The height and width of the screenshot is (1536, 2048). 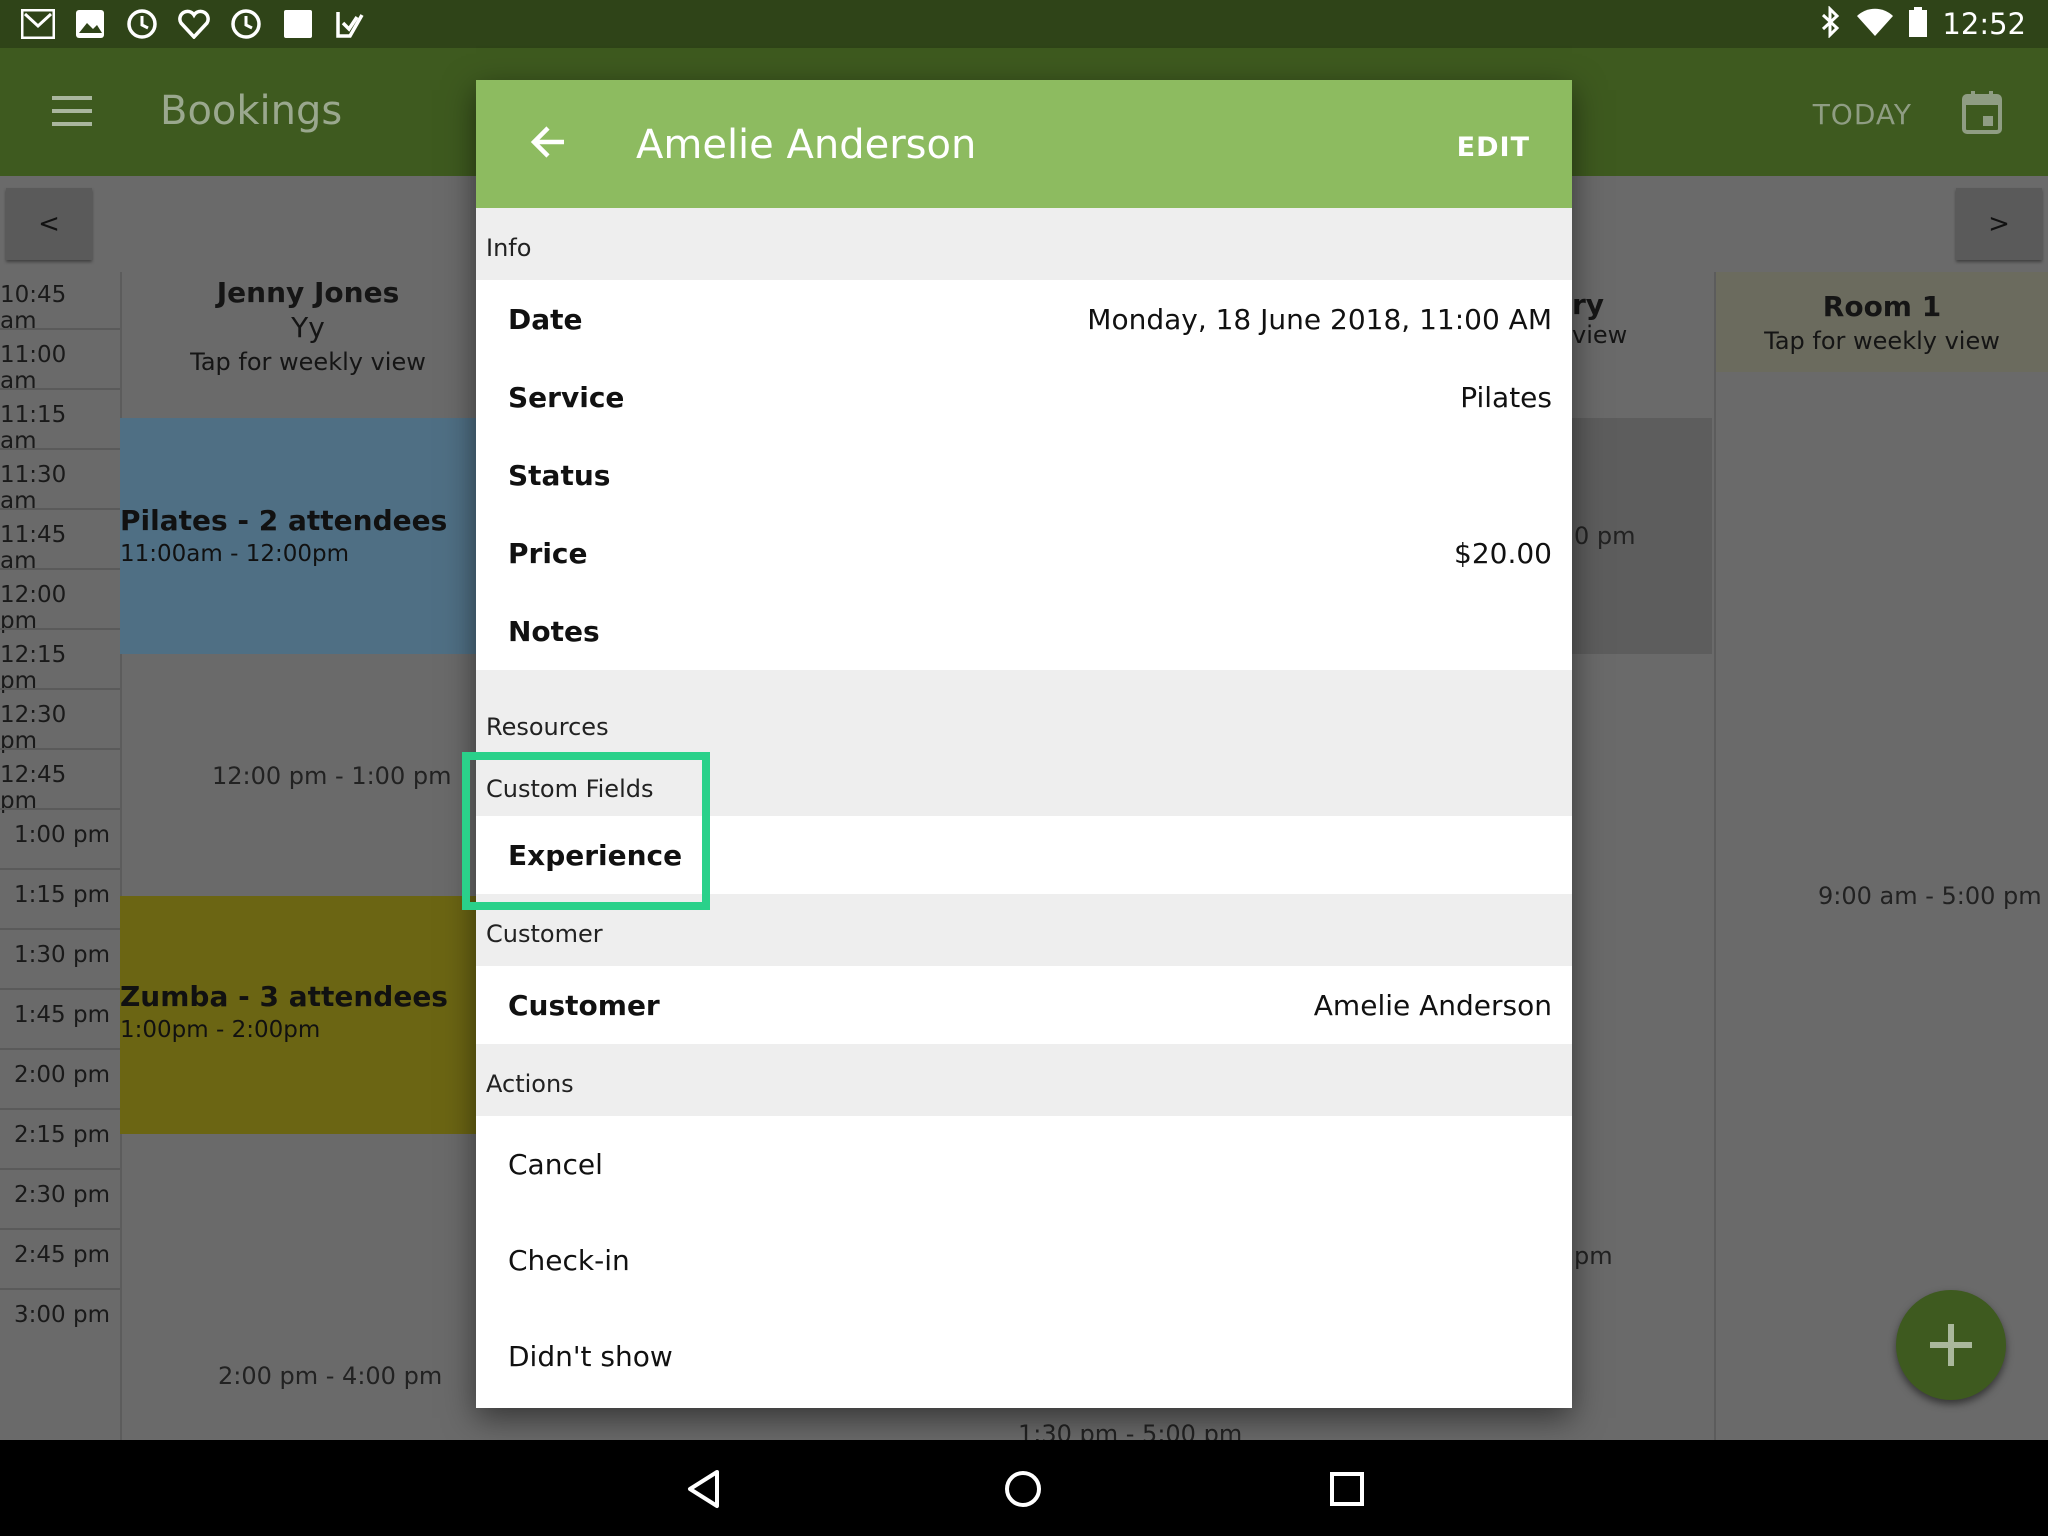 What do you see at coordinates (1024, 1356) in the screenshot?
I see `action-didn-t-show: Didn't show` at bounding box center [1024, 1356].